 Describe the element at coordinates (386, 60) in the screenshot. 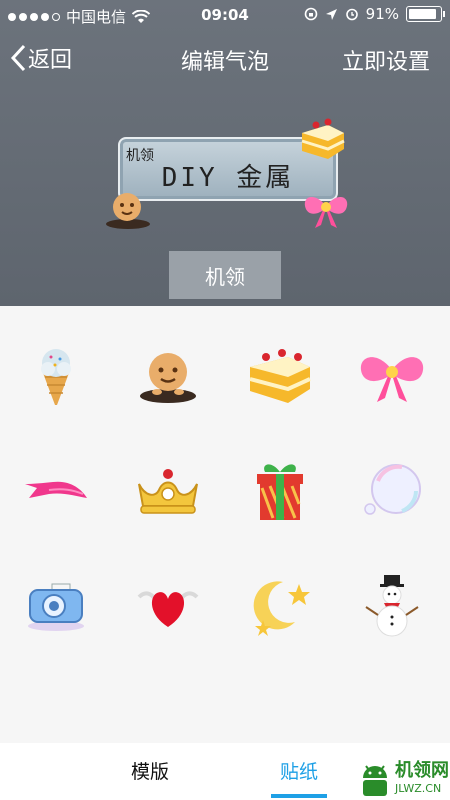

I see `apply-button: 立即设置` at that location.